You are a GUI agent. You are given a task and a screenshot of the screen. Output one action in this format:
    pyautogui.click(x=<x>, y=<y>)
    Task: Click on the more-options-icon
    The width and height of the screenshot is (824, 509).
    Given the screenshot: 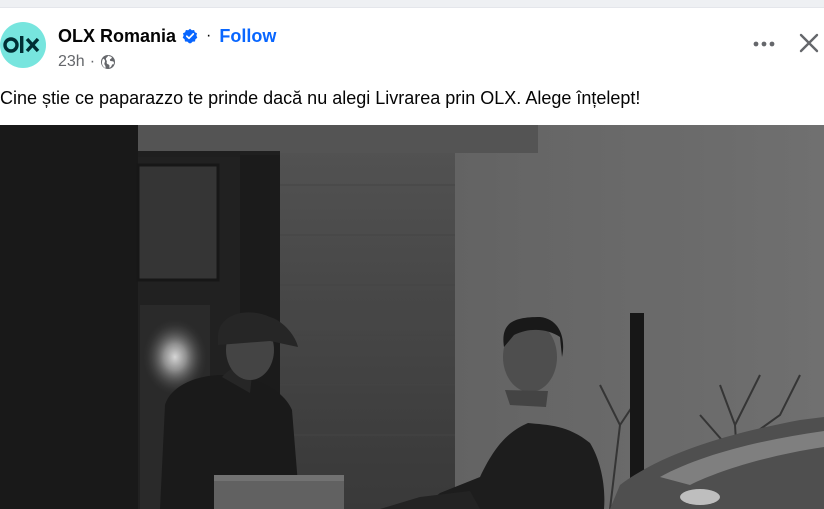 What is the action you would take?
    pyautogui.click(x=764, y=44)
    